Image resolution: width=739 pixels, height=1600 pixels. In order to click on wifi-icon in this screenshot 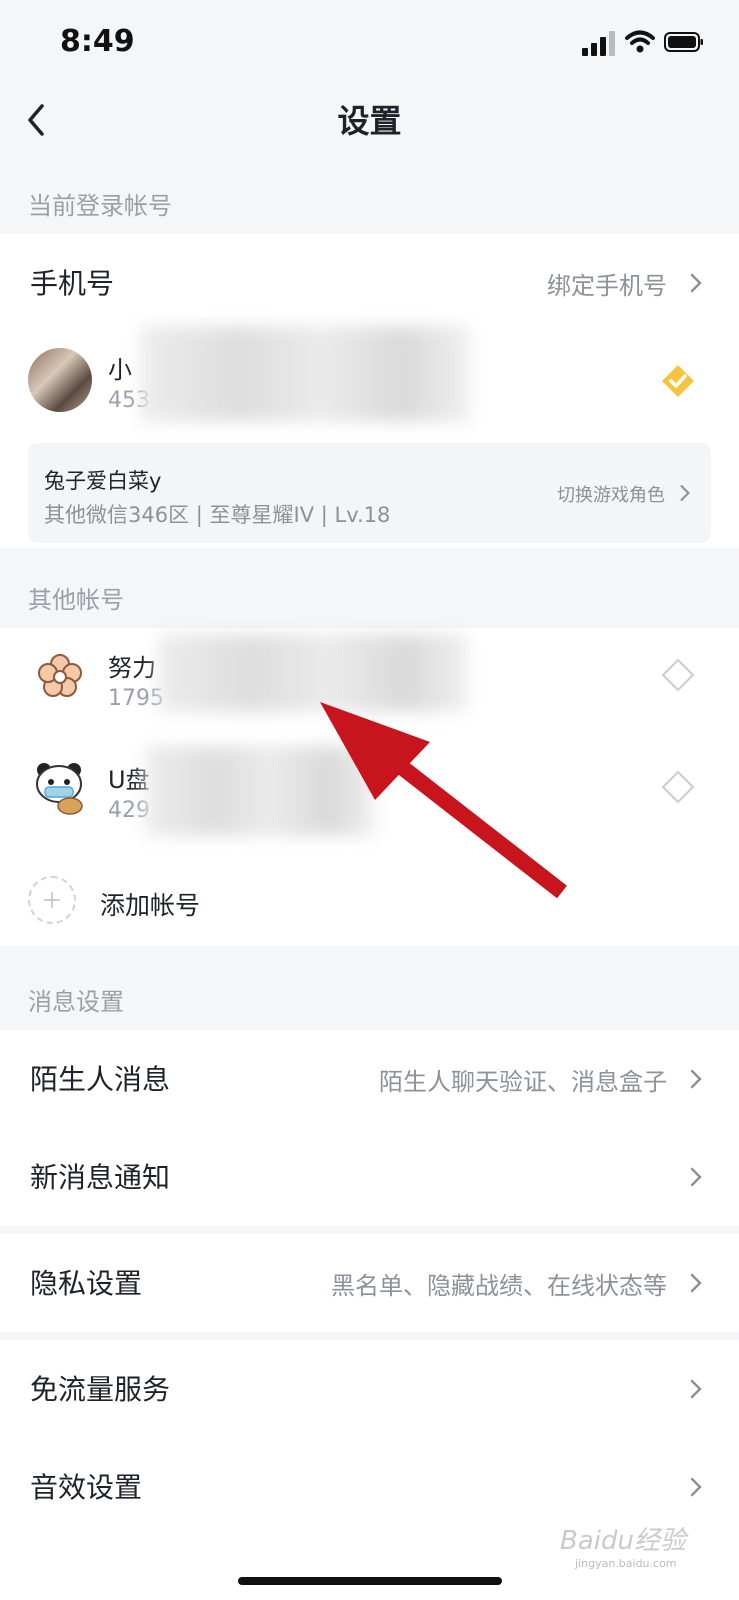, I will do `click(640, 41)`.